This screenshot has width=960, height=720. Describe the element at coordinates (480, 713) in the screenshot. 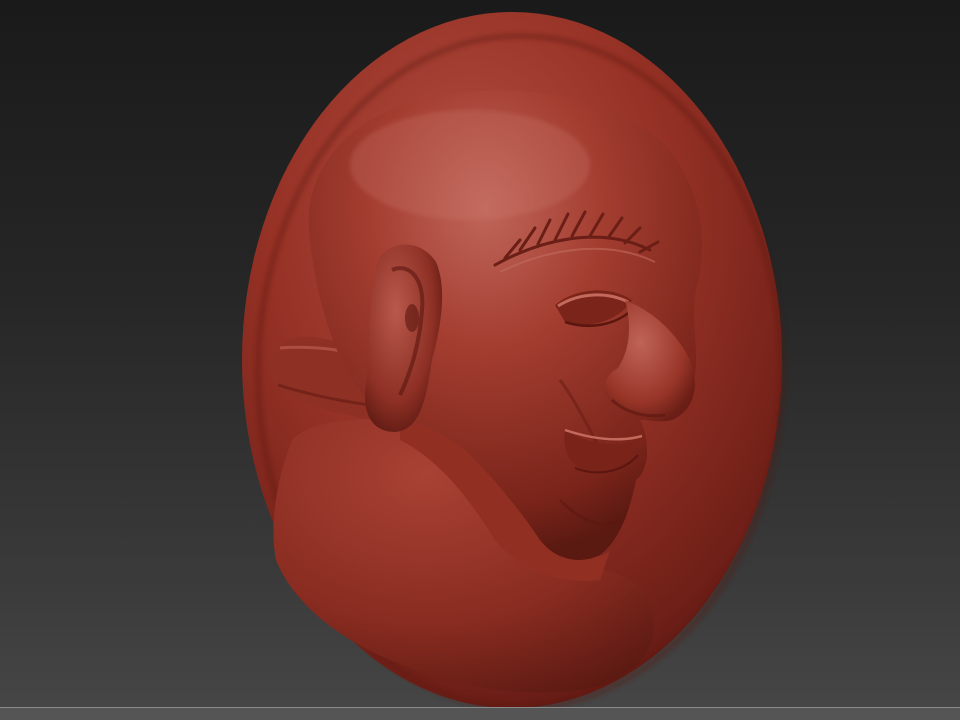

I see `viewport-bottom-bar` at that location.